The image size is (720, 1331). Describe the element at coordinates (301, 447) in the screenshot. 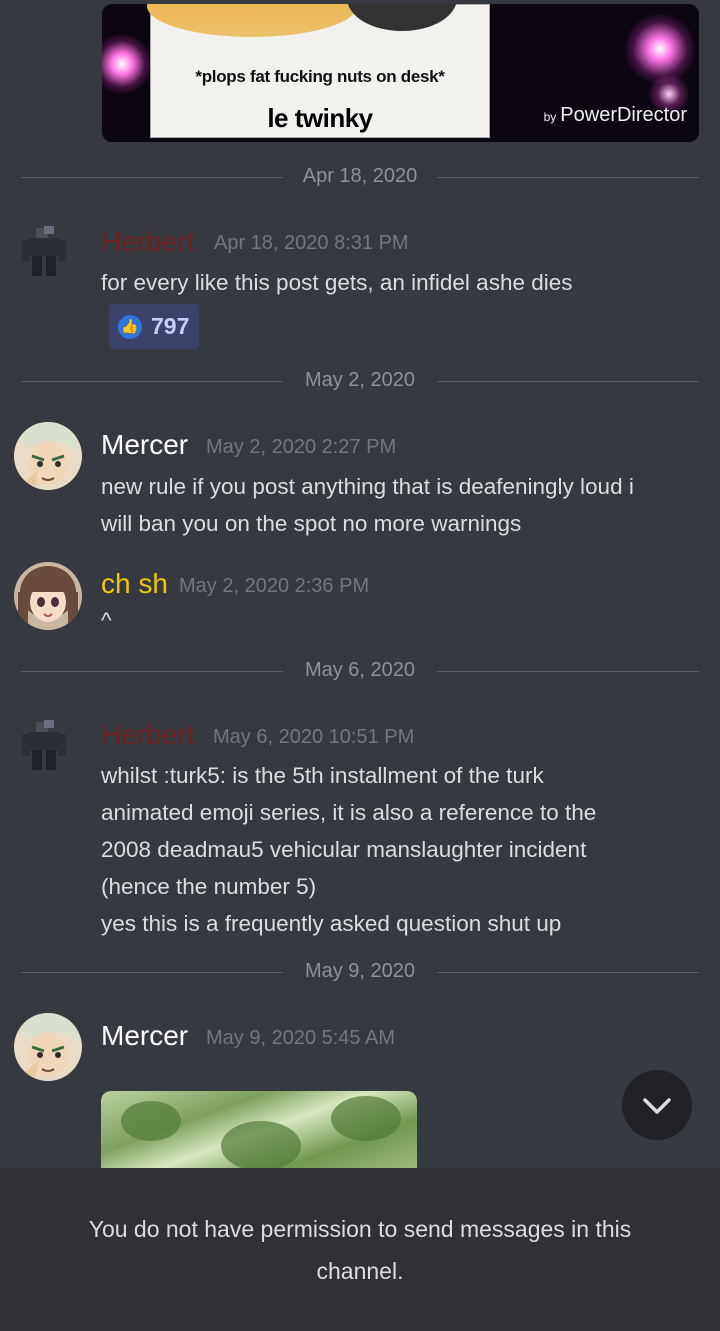

I see `message-timestamp: May 2, 2020 2:27 PM` at that location.